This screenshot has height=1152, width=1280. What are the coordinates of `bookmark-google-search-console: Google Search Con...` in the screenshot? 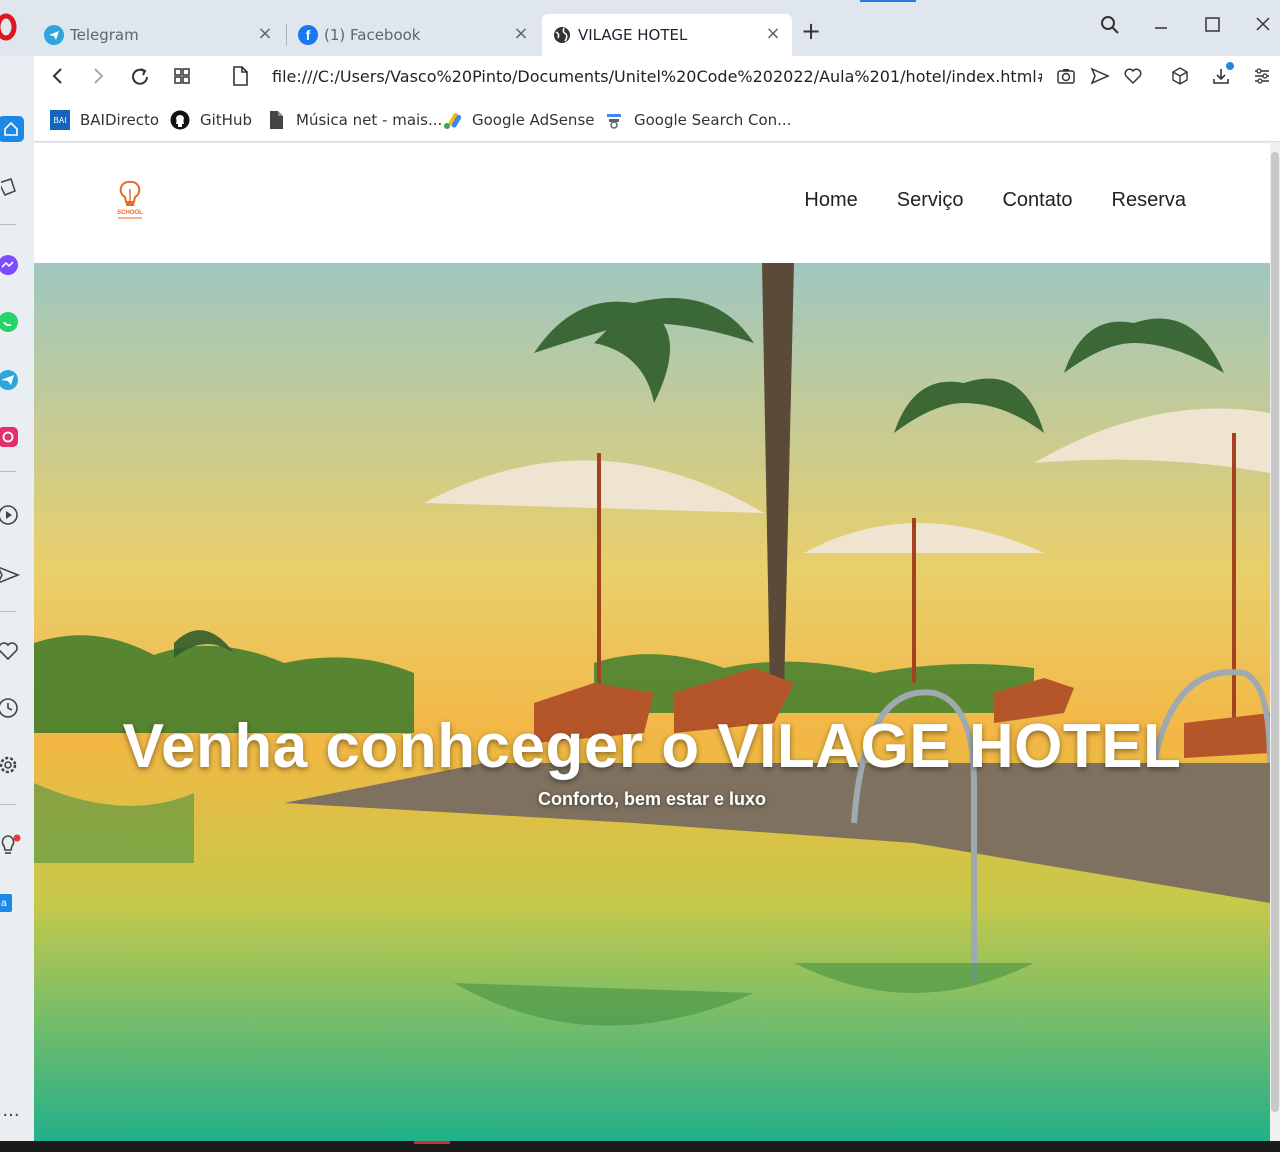 It's located at (697, 120).